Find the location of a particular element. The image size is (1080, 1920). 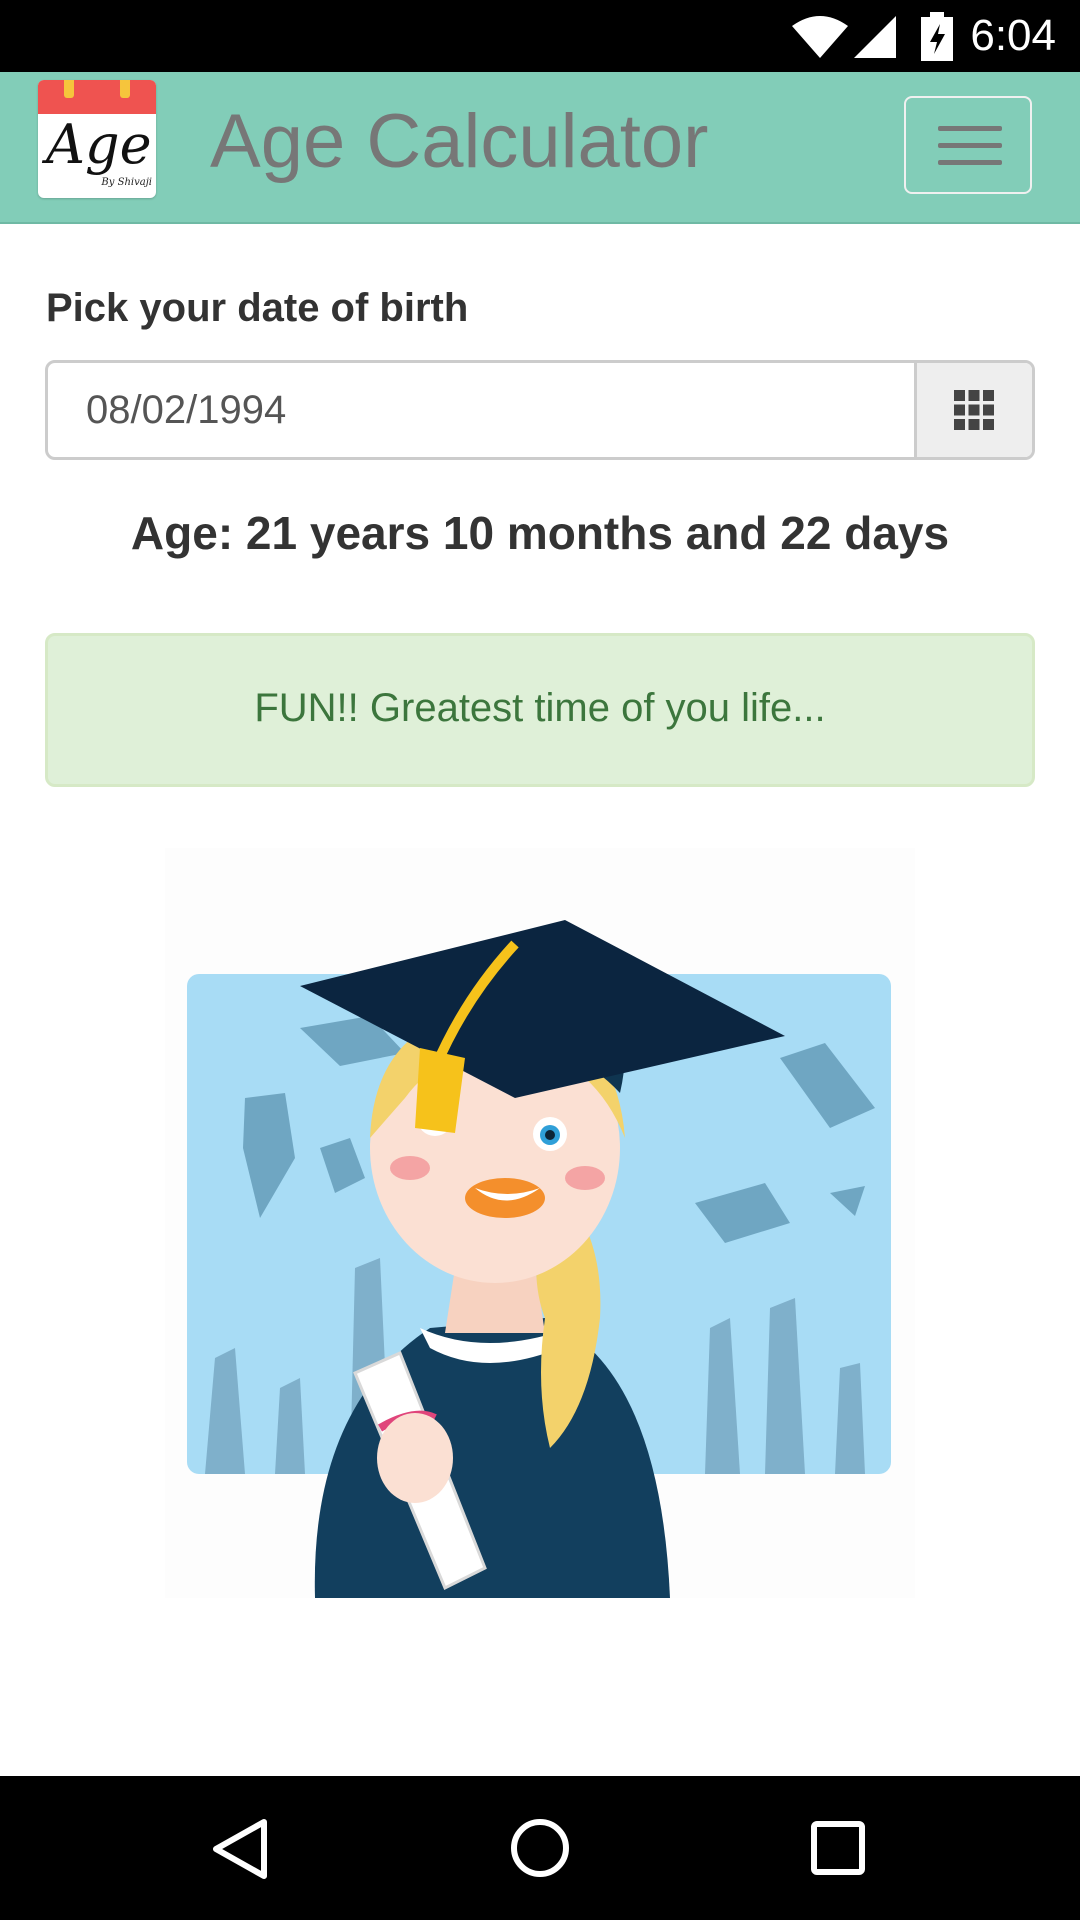

wifi-icon is located at coordinates (820, 37).